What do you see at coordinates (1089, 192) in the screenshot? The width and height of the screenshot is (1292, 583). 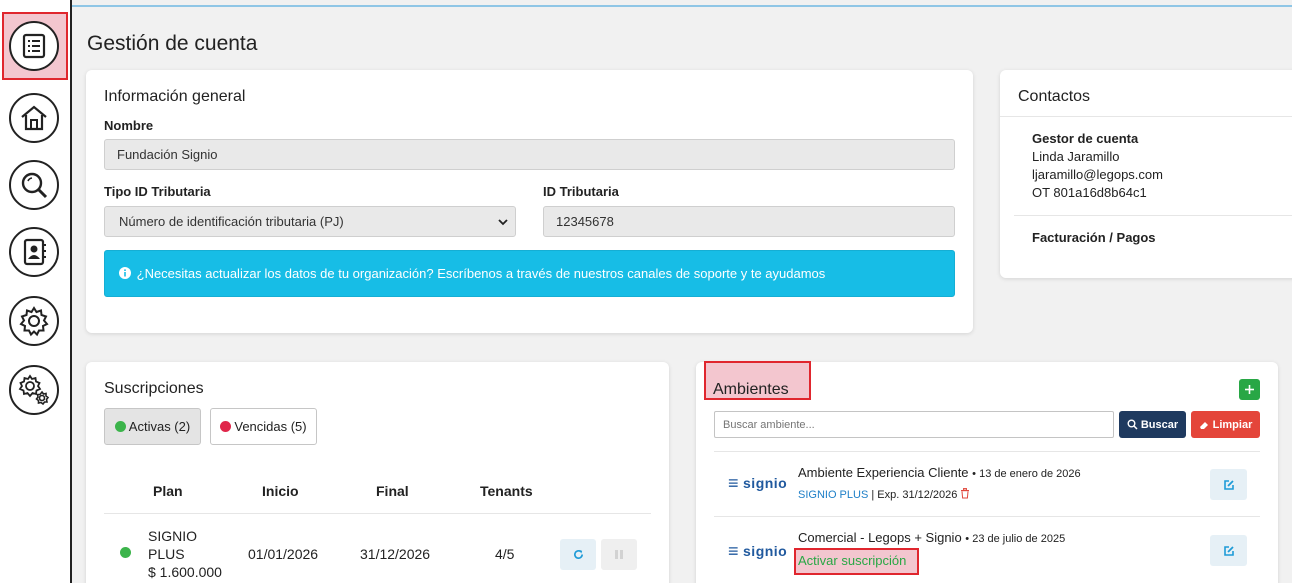 I see `gestor-ot: OT 801a16d8b64c1` at bounding box center [1089, 192].